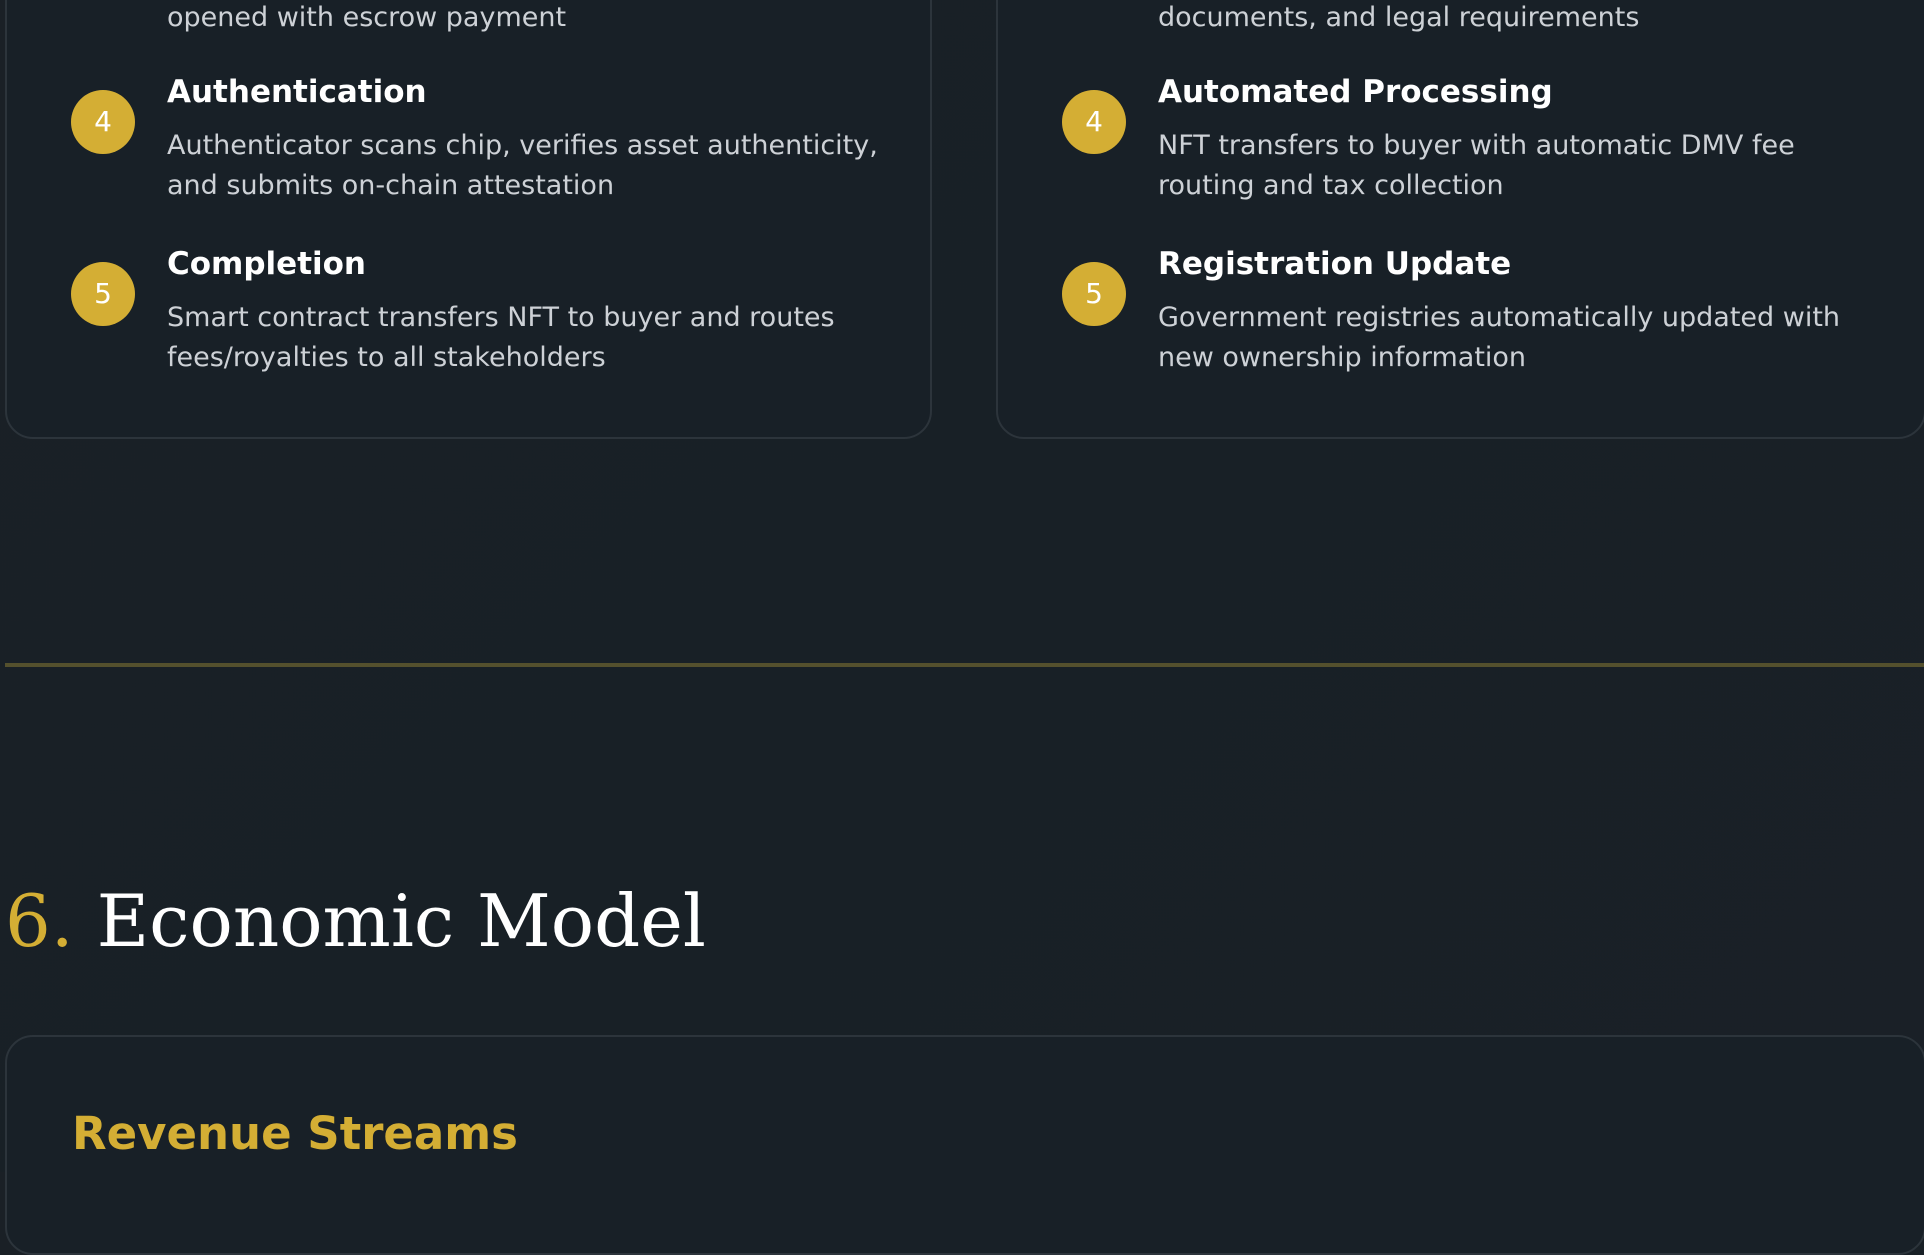 This screenshot has height=1255, width=1924. What do you see at coordinates (1399, 17) in the screenshot?
I see `step-description-tail: documents, and legal requirements` at bounding box center [1399, 17].